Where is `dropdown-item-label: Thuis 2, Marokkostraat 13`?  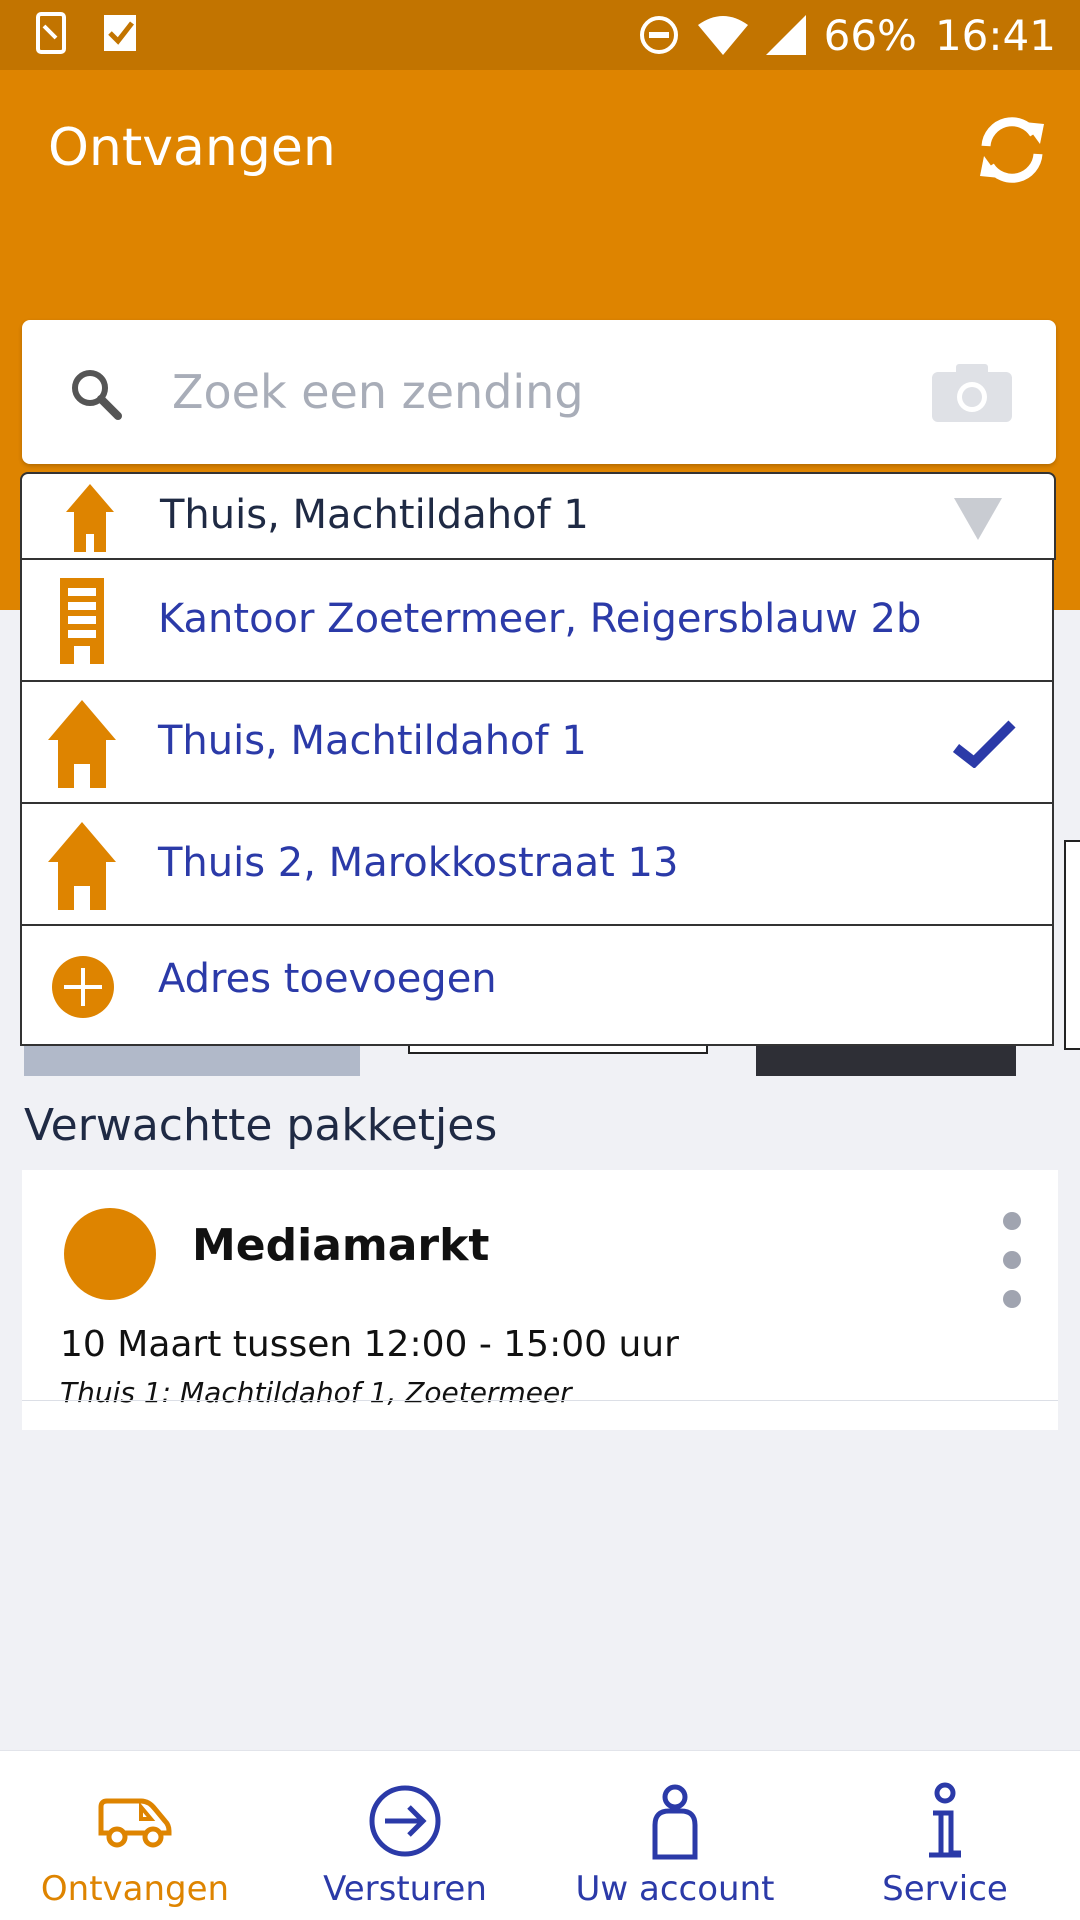
dropdown-item-label: Thuis 2, Marokkostraat 13 is located at coordinates (418, 863).